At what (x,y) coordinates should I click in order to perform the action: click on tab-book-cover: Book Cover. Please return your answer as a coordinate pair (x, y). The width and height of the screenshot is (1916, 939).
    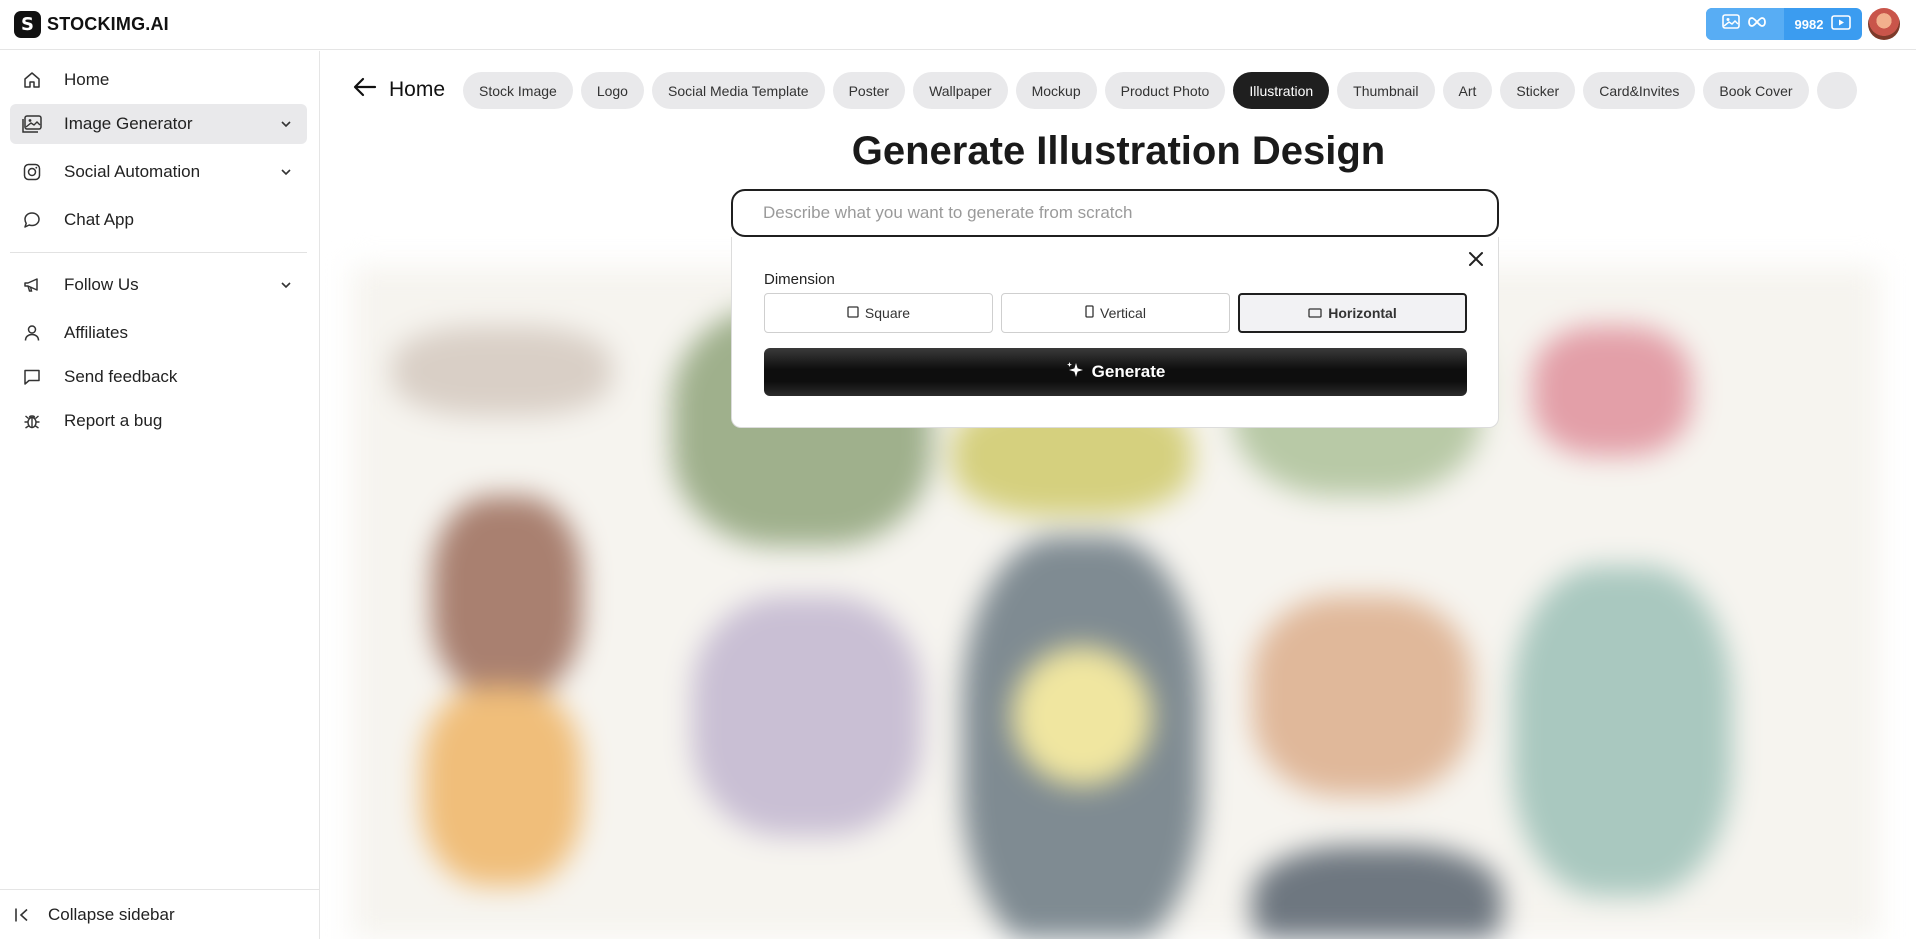
    Looking at the image, I should click on (1756, 90).